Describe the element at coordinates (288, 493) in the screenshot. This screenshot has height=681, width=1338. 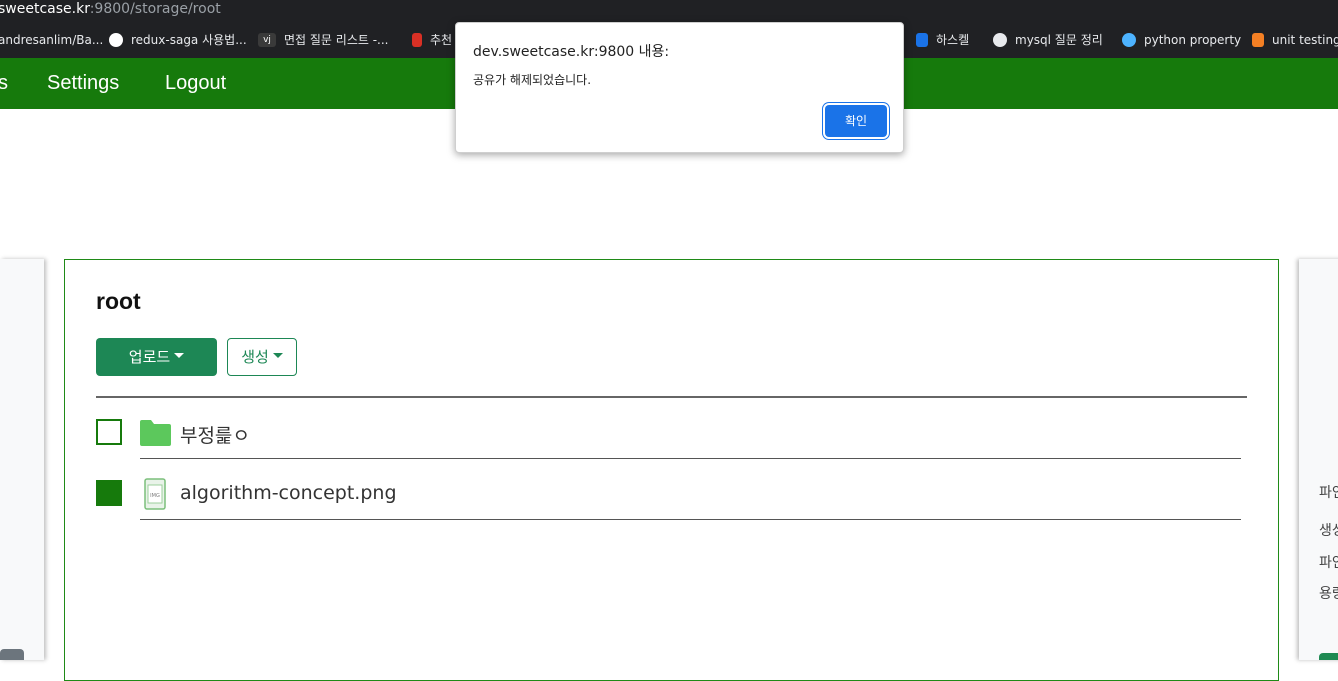
I see `file-name: algorithm-concept.png` at that location.